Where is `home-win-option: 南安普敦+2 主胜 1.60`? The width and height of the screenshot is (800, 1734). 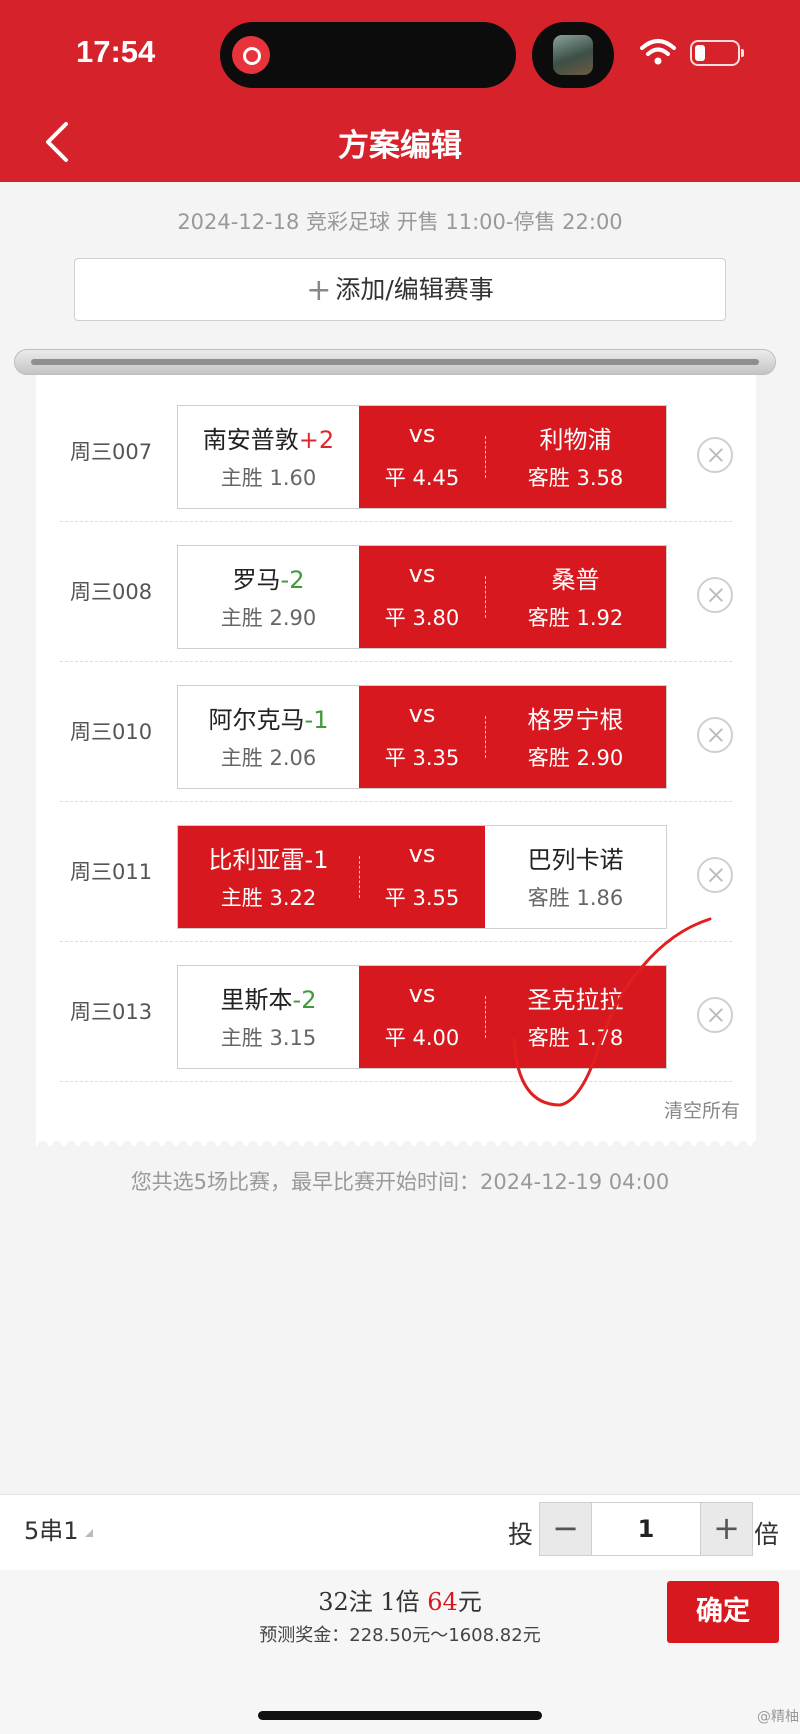 home-win-option: 南安普敦+2 主胜 1.60 is located at coordinates (268, 457).